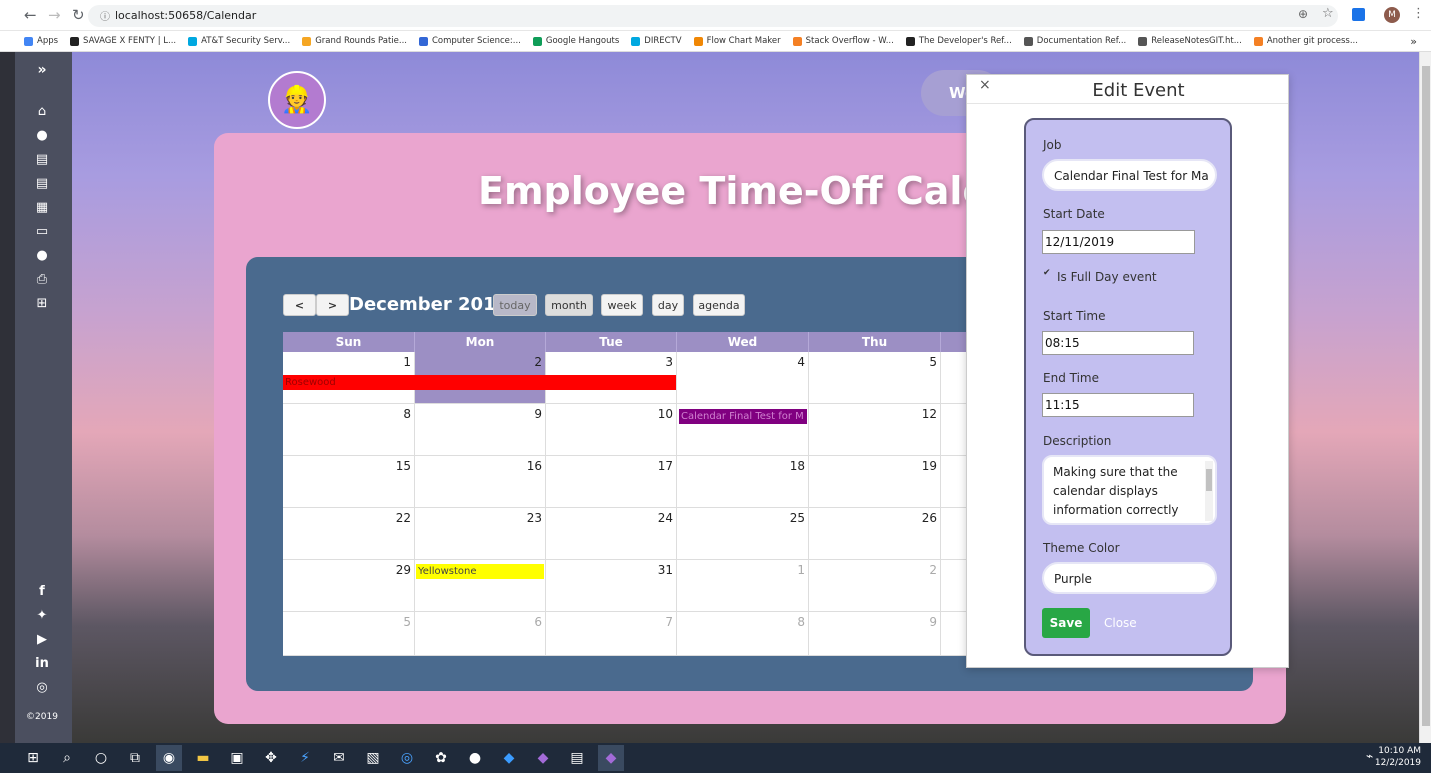 Image resolution: width=1431 pixels, height=773 pixels. I want to click on chrome-icon: ◉, so click(169, 758).